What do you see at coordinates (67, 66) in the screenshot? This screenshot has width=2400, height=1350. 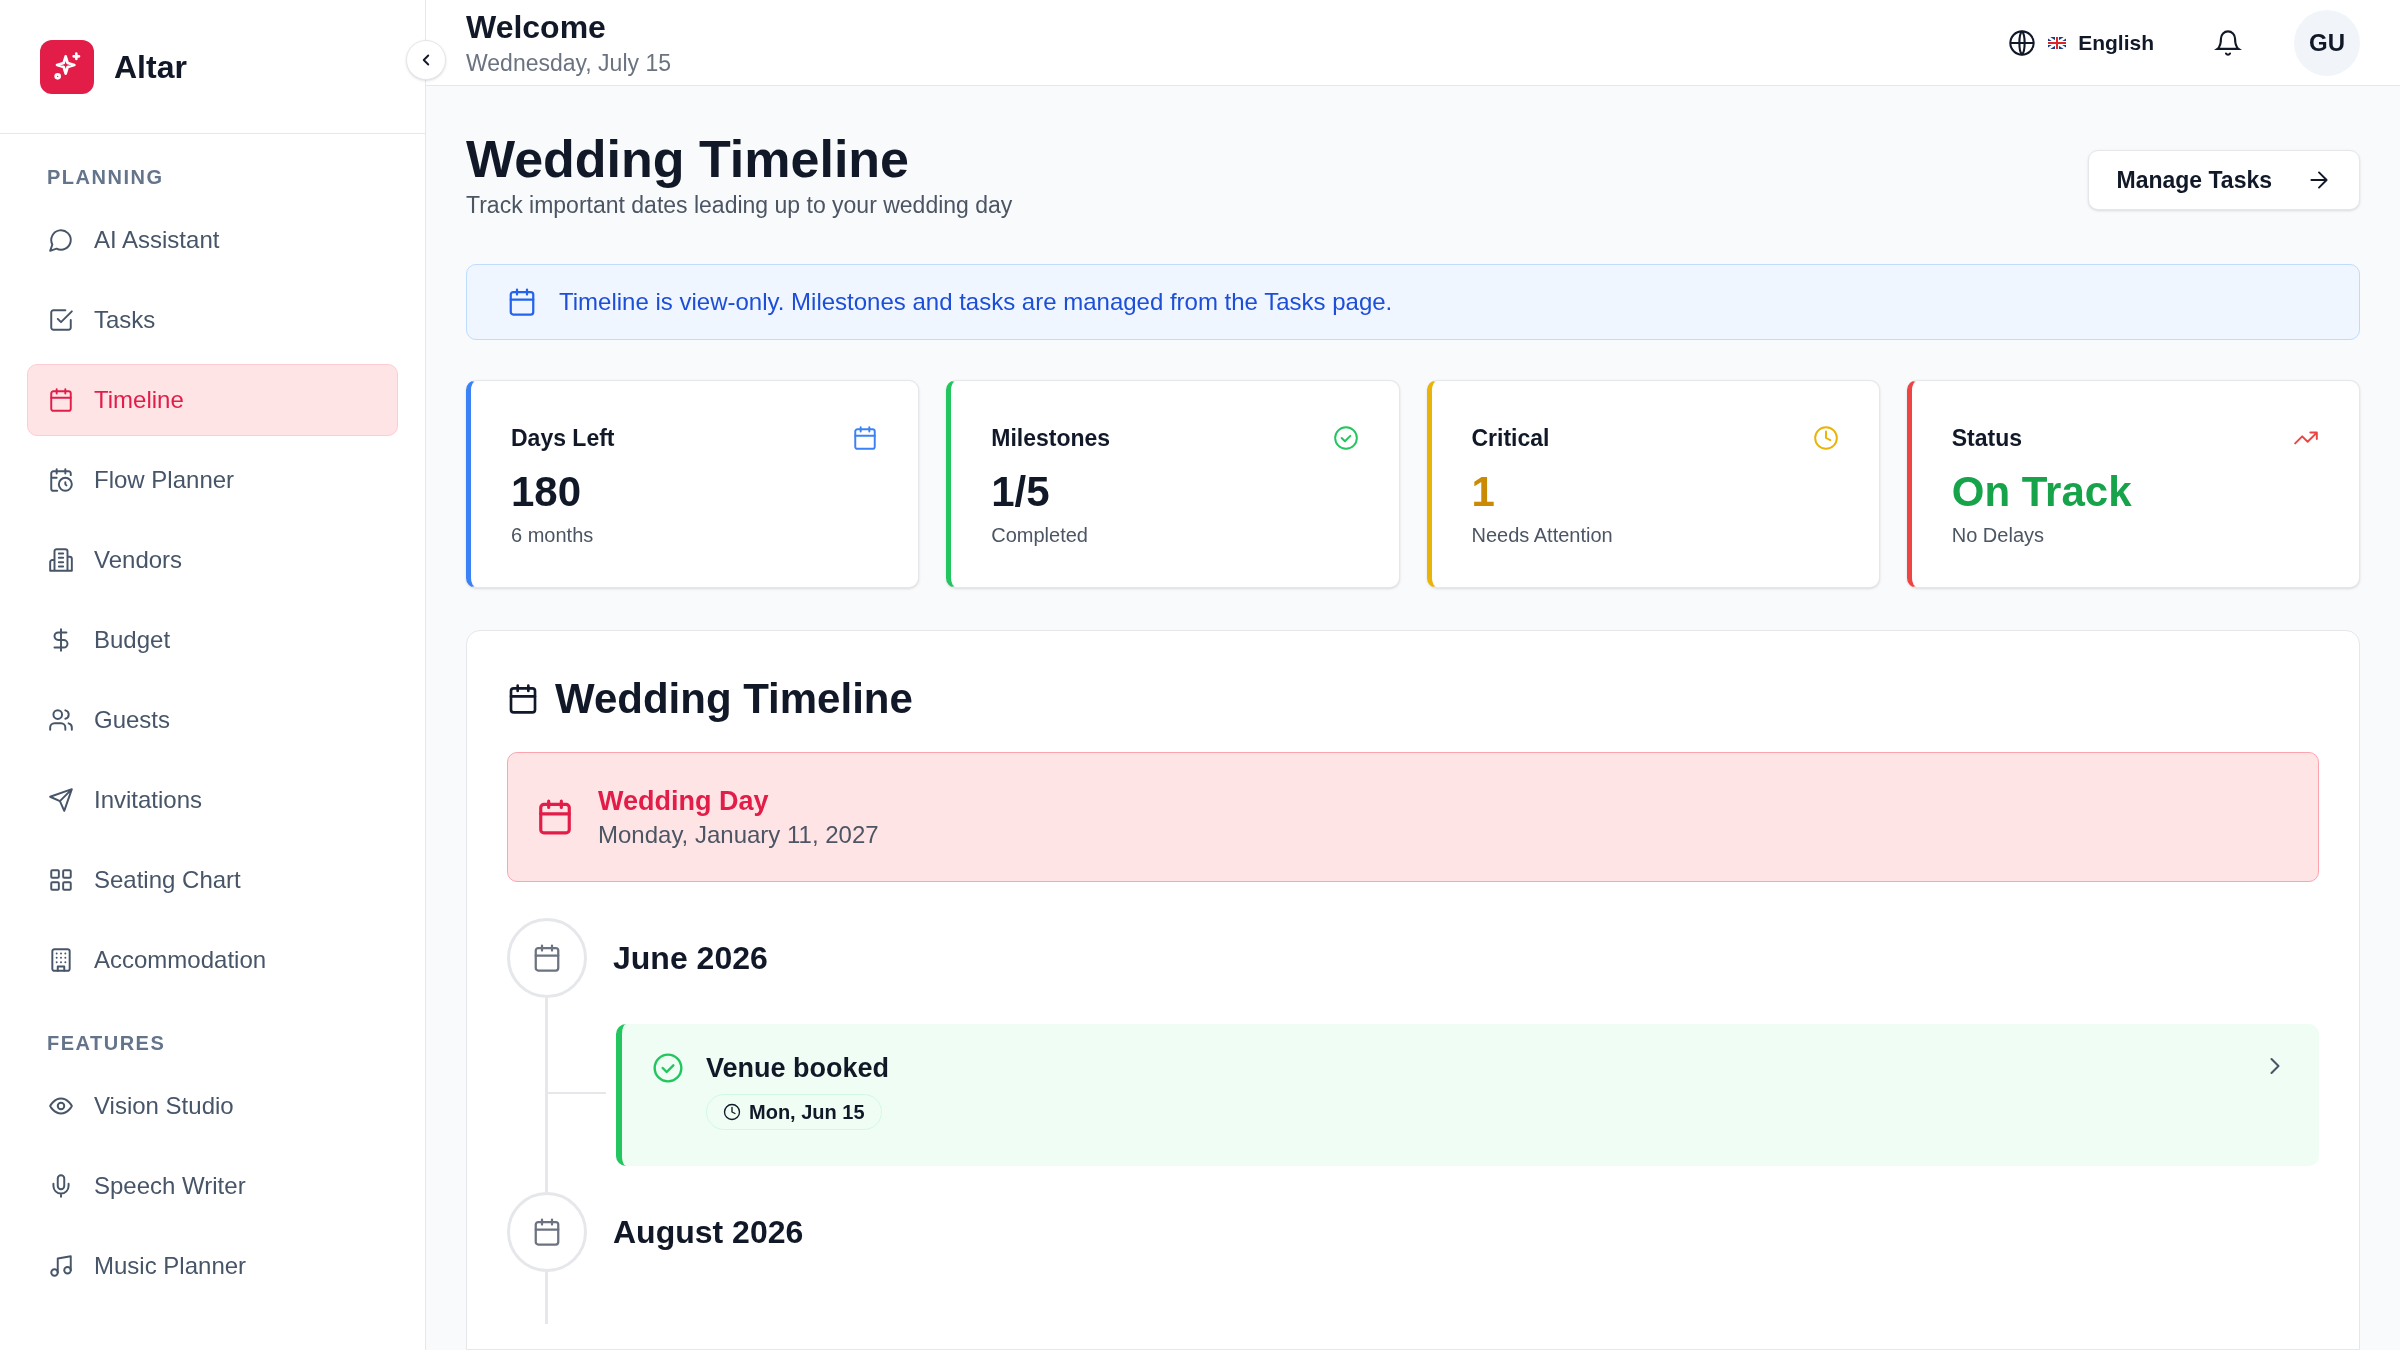 I see `logo-icon` at bounding box center [67, 66].